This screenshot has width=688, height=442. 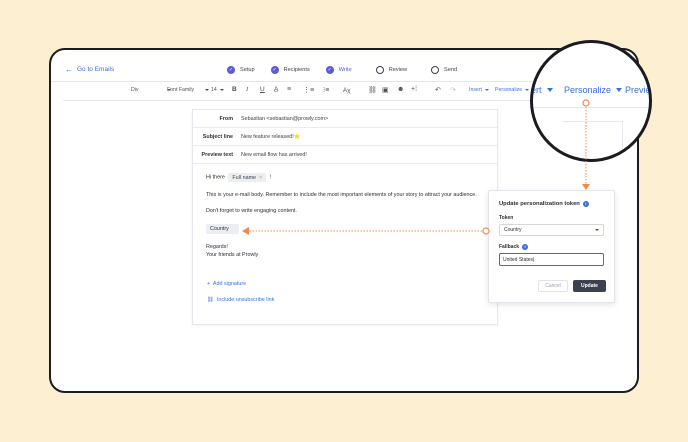 I want to click on country-token: Country, so click(x=222, y=229).